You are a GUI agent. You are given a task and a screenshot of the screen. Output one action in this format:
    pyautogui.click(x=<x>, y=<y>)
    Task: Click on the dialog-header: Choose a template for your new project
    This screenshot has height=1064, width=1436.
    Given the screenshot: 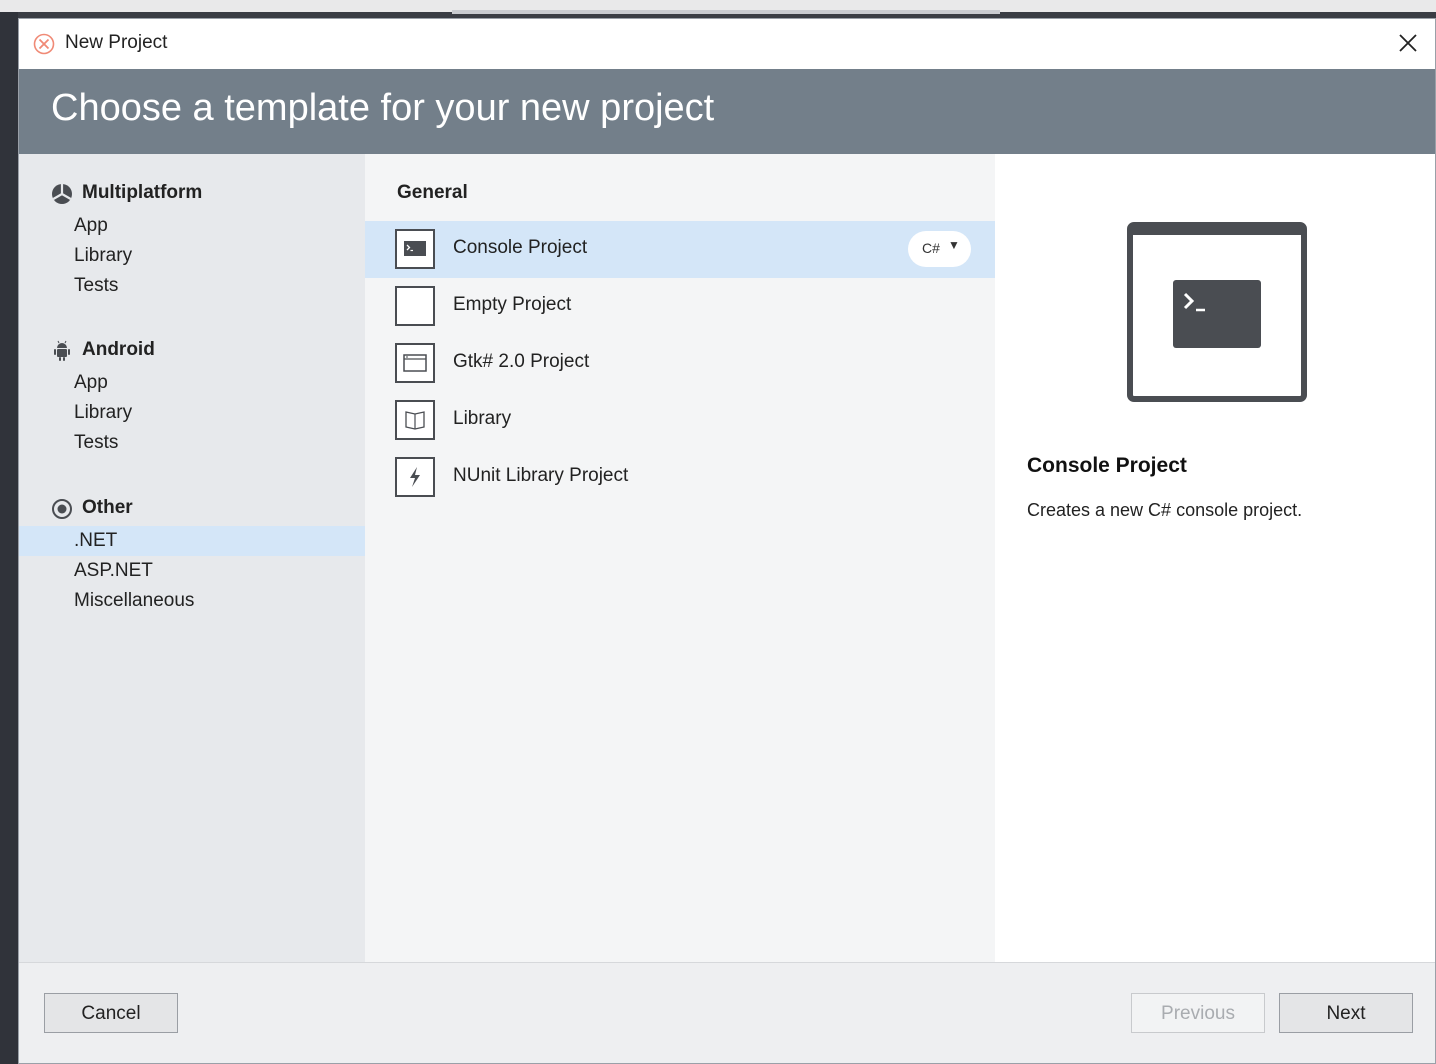 What is the action you would take?
    pyautogui.click(x=727, y=111)
    